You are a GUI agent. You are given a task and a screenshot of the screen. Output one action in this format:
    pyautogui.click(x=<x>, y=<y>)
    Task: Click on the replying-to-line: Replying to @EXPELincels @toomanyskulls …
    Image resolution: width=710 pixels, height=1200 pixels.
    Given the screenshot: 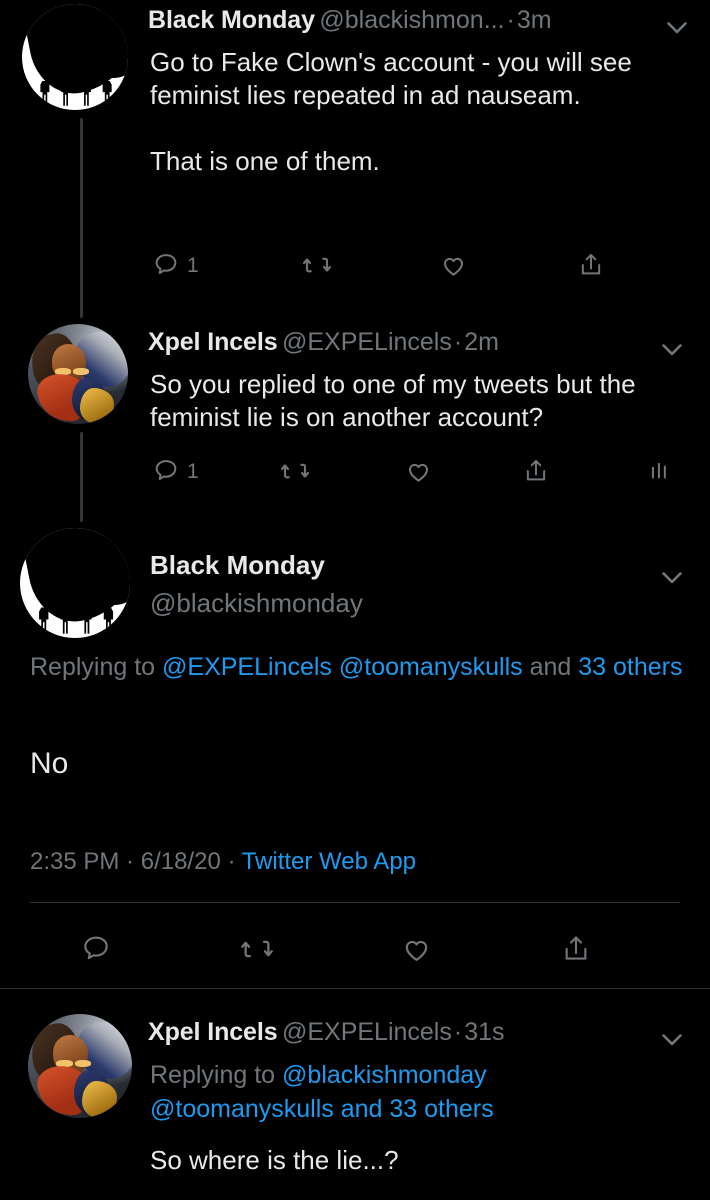 What is the action you would take?
    pyautogui.click(x=360, y=667)
    